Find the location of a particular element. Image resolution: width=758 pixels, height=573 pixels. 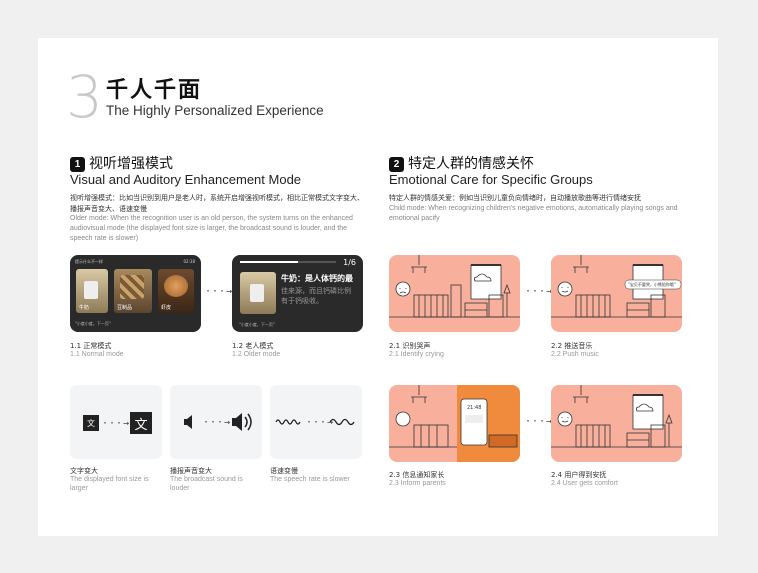

feature-caption-en: The displayed font size is larger is located at coordinates (109, 484).